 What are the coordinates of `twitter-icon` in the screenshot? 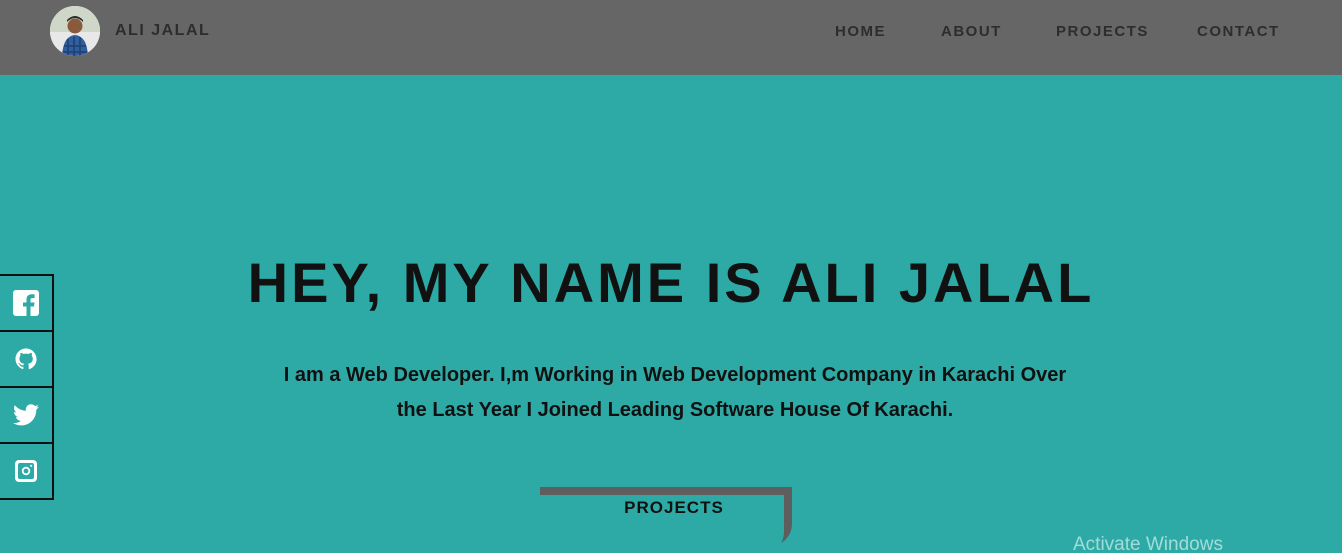 It's located at (26, 415).